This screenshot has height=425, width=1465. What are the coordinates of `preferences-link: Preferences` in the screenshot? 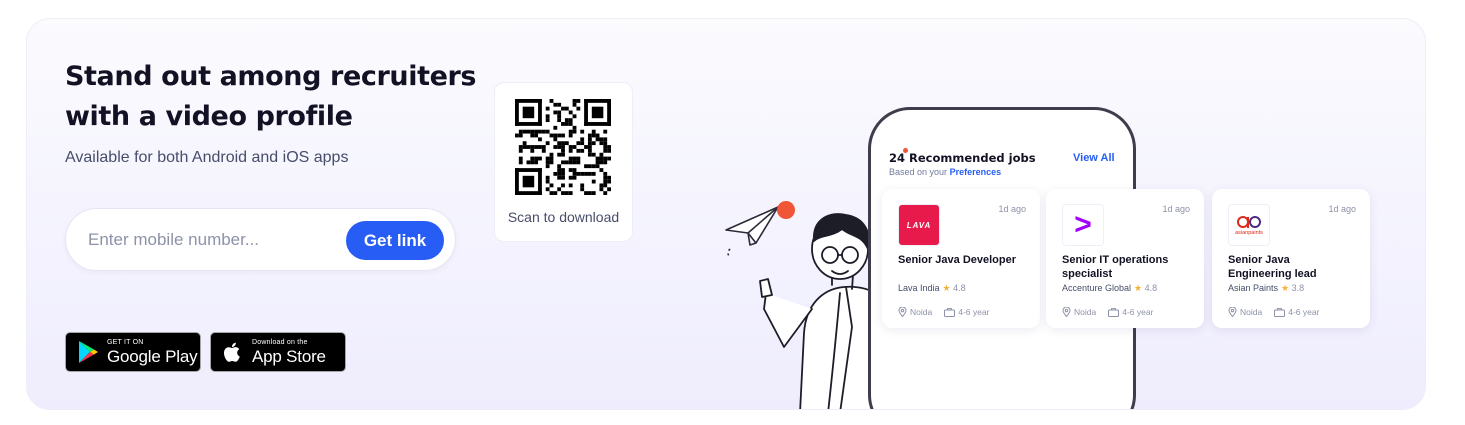 It's located at (976, 172).